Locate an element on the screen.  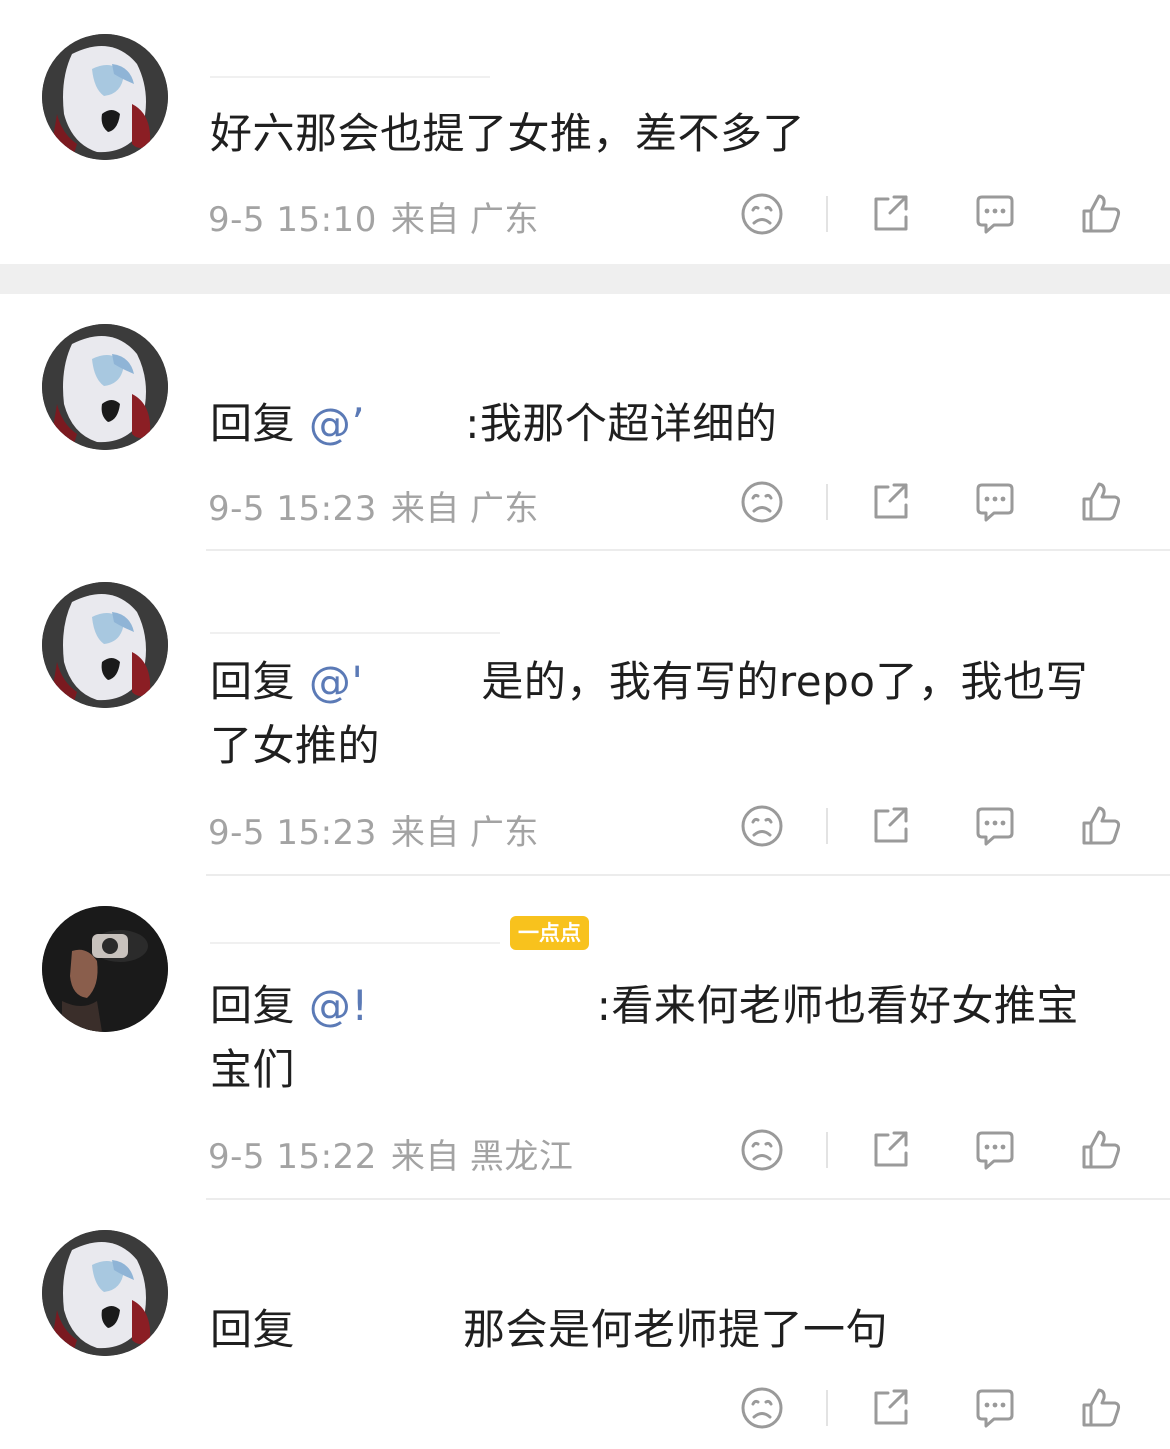
comment-text: 回复 那会是何老师提了一句 is located at coordinates (660, 1330).